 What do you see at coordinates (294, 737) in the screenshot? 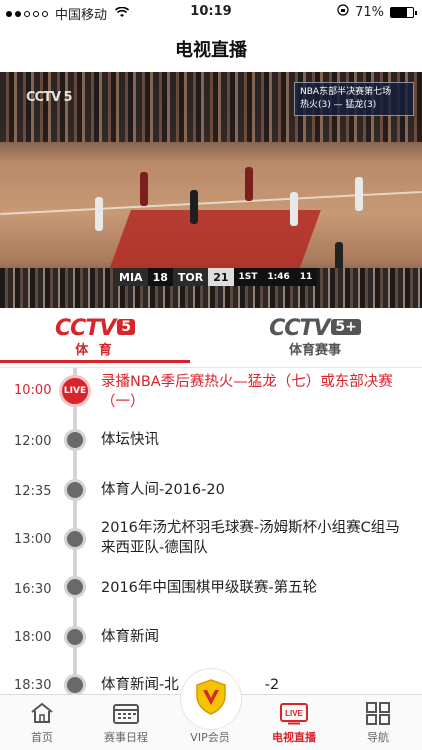
I see `tab-live-tv-label: 电视直播` at bounding box center [294, 737].